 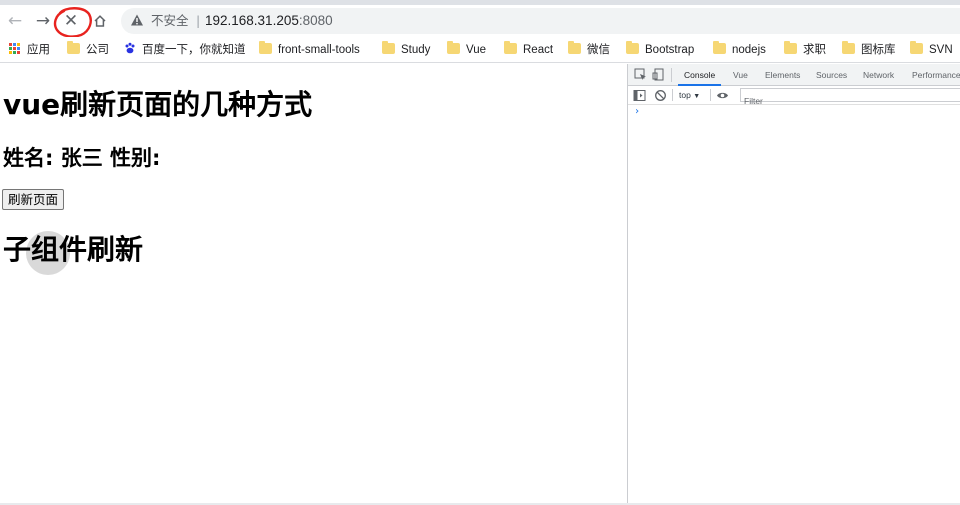 I want to click on console-filter, so click(x=850, y=97).